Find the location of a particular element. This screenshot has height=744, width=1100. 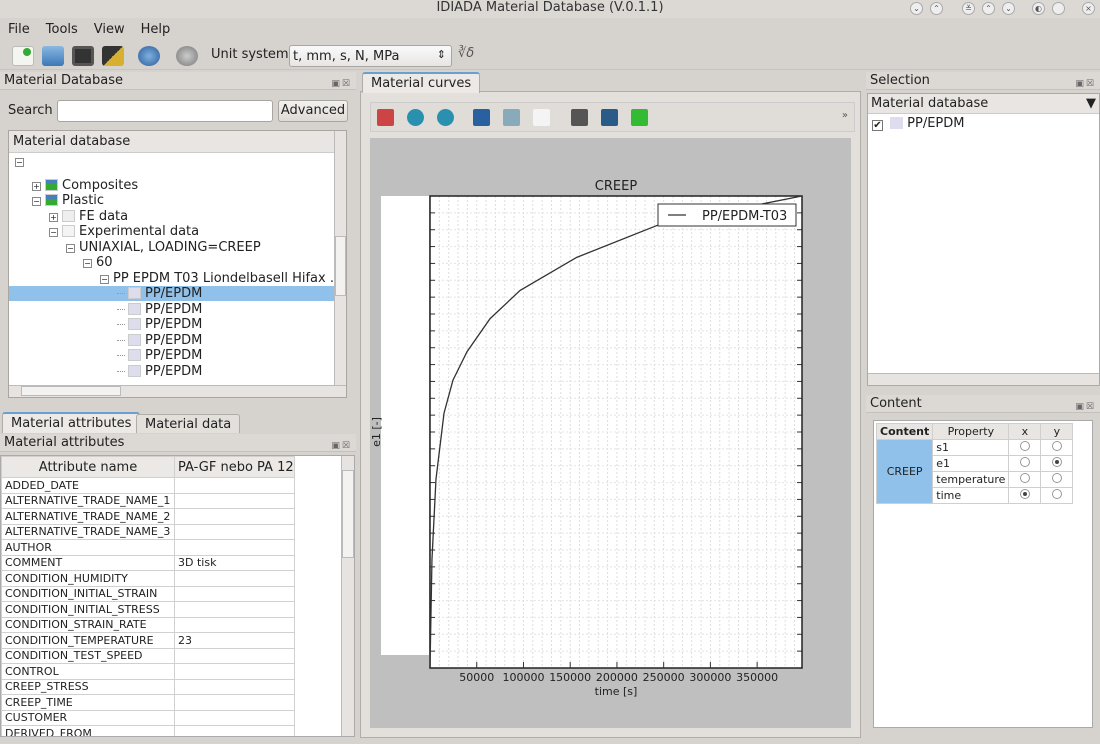

table-row: CREEP_STRESS is located at coordinates (148, 686).